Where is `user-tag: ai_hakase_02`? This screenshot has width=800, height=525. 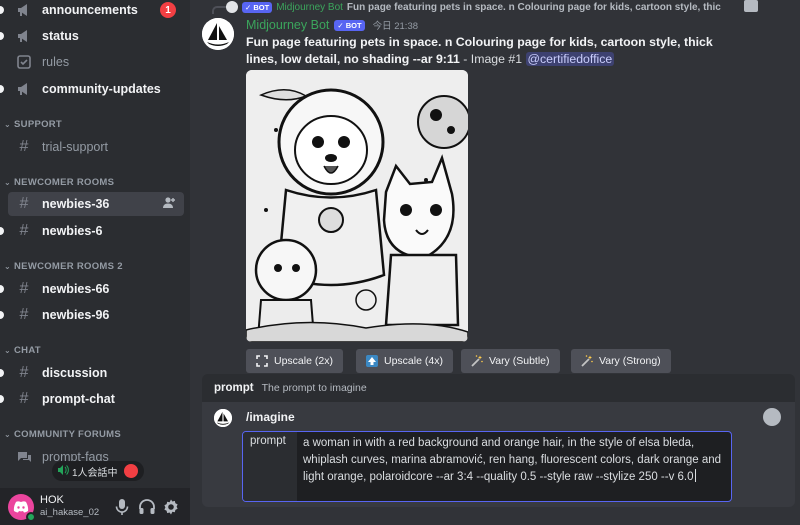
user-tag: ai_hakase_02 is located at coordinates (70, 513).